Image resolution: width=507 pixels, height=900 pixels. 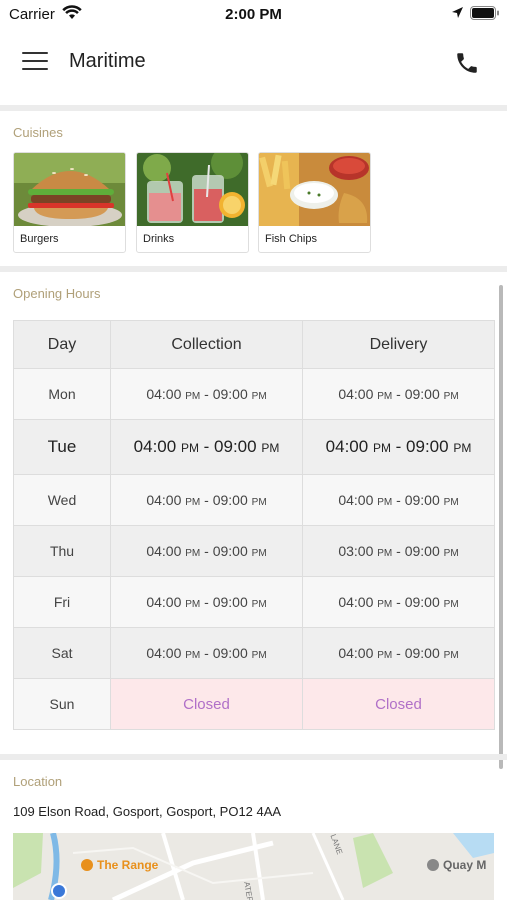 What do you see at coordinates (57, 293) in the screenshot?
I see `opening-hours-heading: Opening Hours` at bounding box center [57, 293].